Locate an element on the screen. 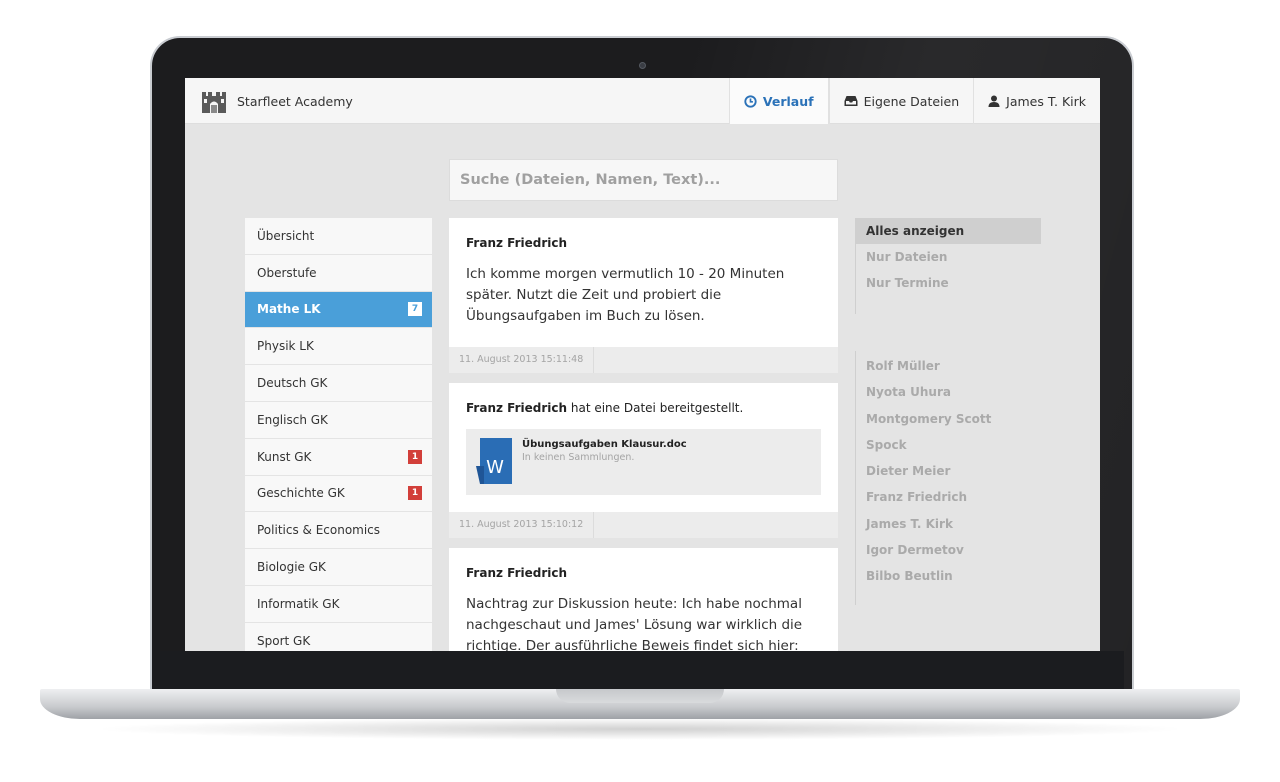 The width and height of the screenshot is (1280, 782). word-letter: W is located at coordinates (495, 467).